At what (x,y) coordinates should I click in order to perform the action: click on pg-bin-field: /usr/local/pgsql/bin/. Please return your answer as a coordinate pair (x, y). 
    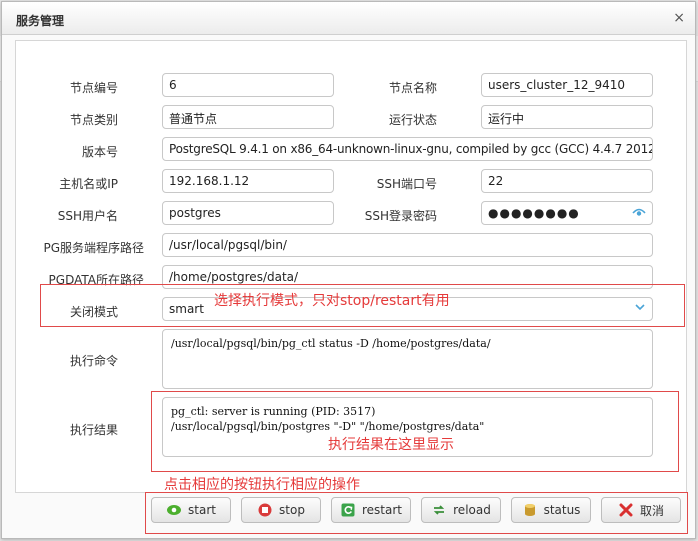
    Looking at the image, I should click on (407, 245).